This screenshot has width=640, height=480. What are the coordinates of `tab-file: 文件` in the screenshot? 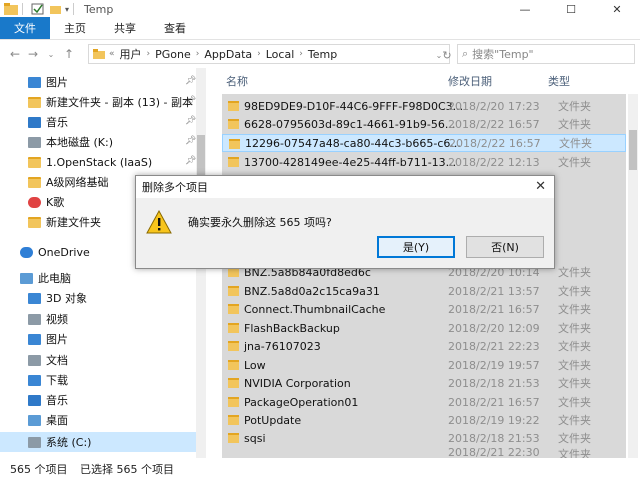 It's located at (25, 28).